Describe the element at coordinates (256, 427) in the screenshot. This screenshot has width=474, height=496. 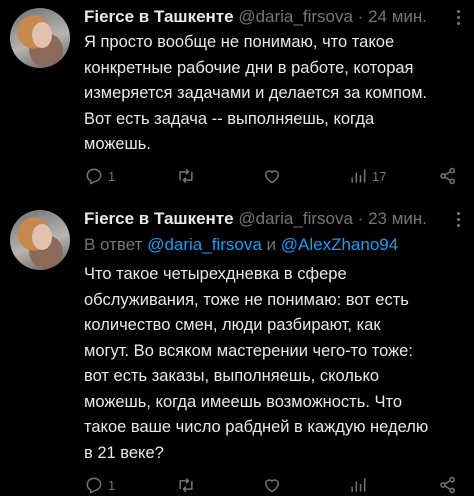
I see `text-line: такое ваше число рабдней в каждую неделю` at that location.